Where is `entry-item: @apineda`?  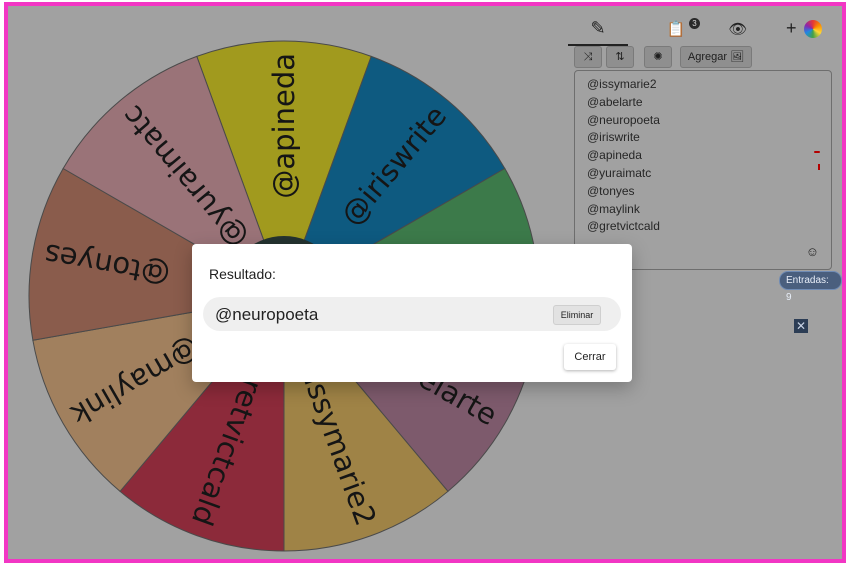
entry-item: @apineda is located at coordinates (614, 155).